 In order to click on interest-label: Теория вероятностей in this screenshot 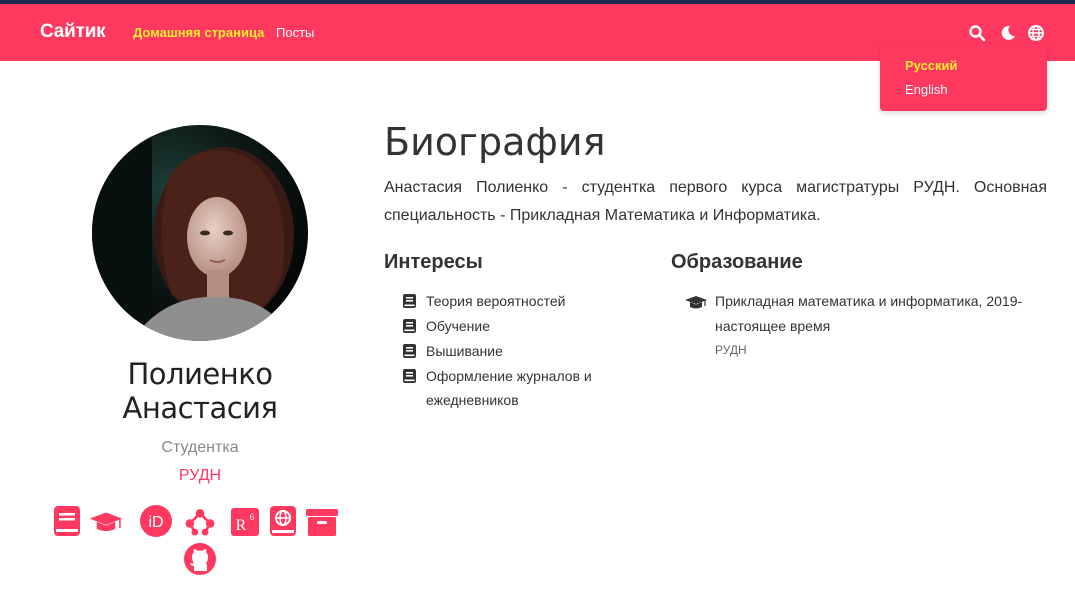, I will do `click(496, 301)`.